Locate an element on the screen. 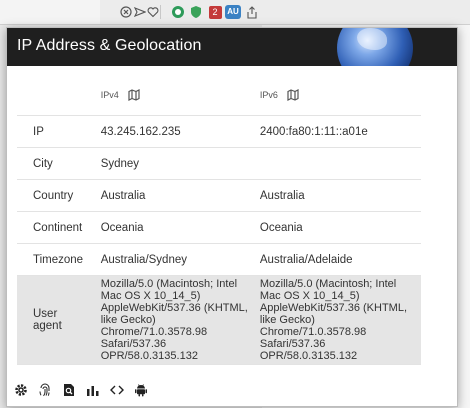  ip-extension-button: AU is located at coordinates (233, 12).